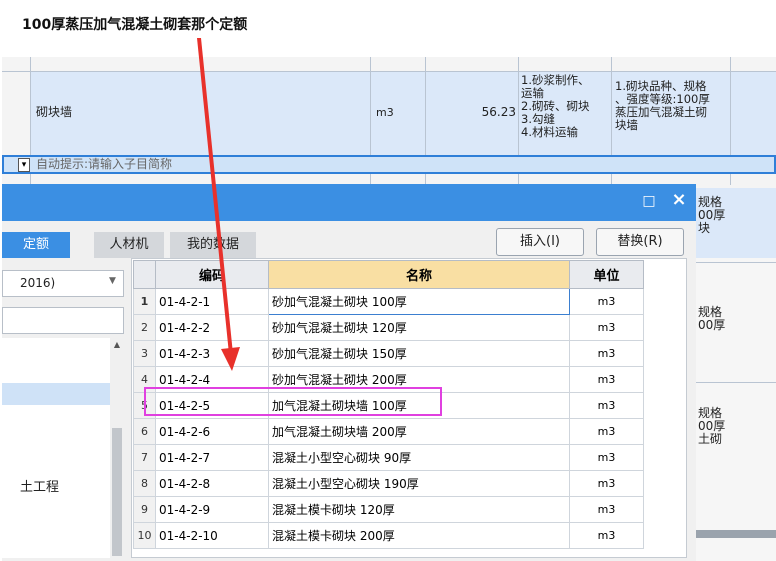  I want to click on quota-name: 砂加气混凝土砌块 150厚, so click(419, 353).